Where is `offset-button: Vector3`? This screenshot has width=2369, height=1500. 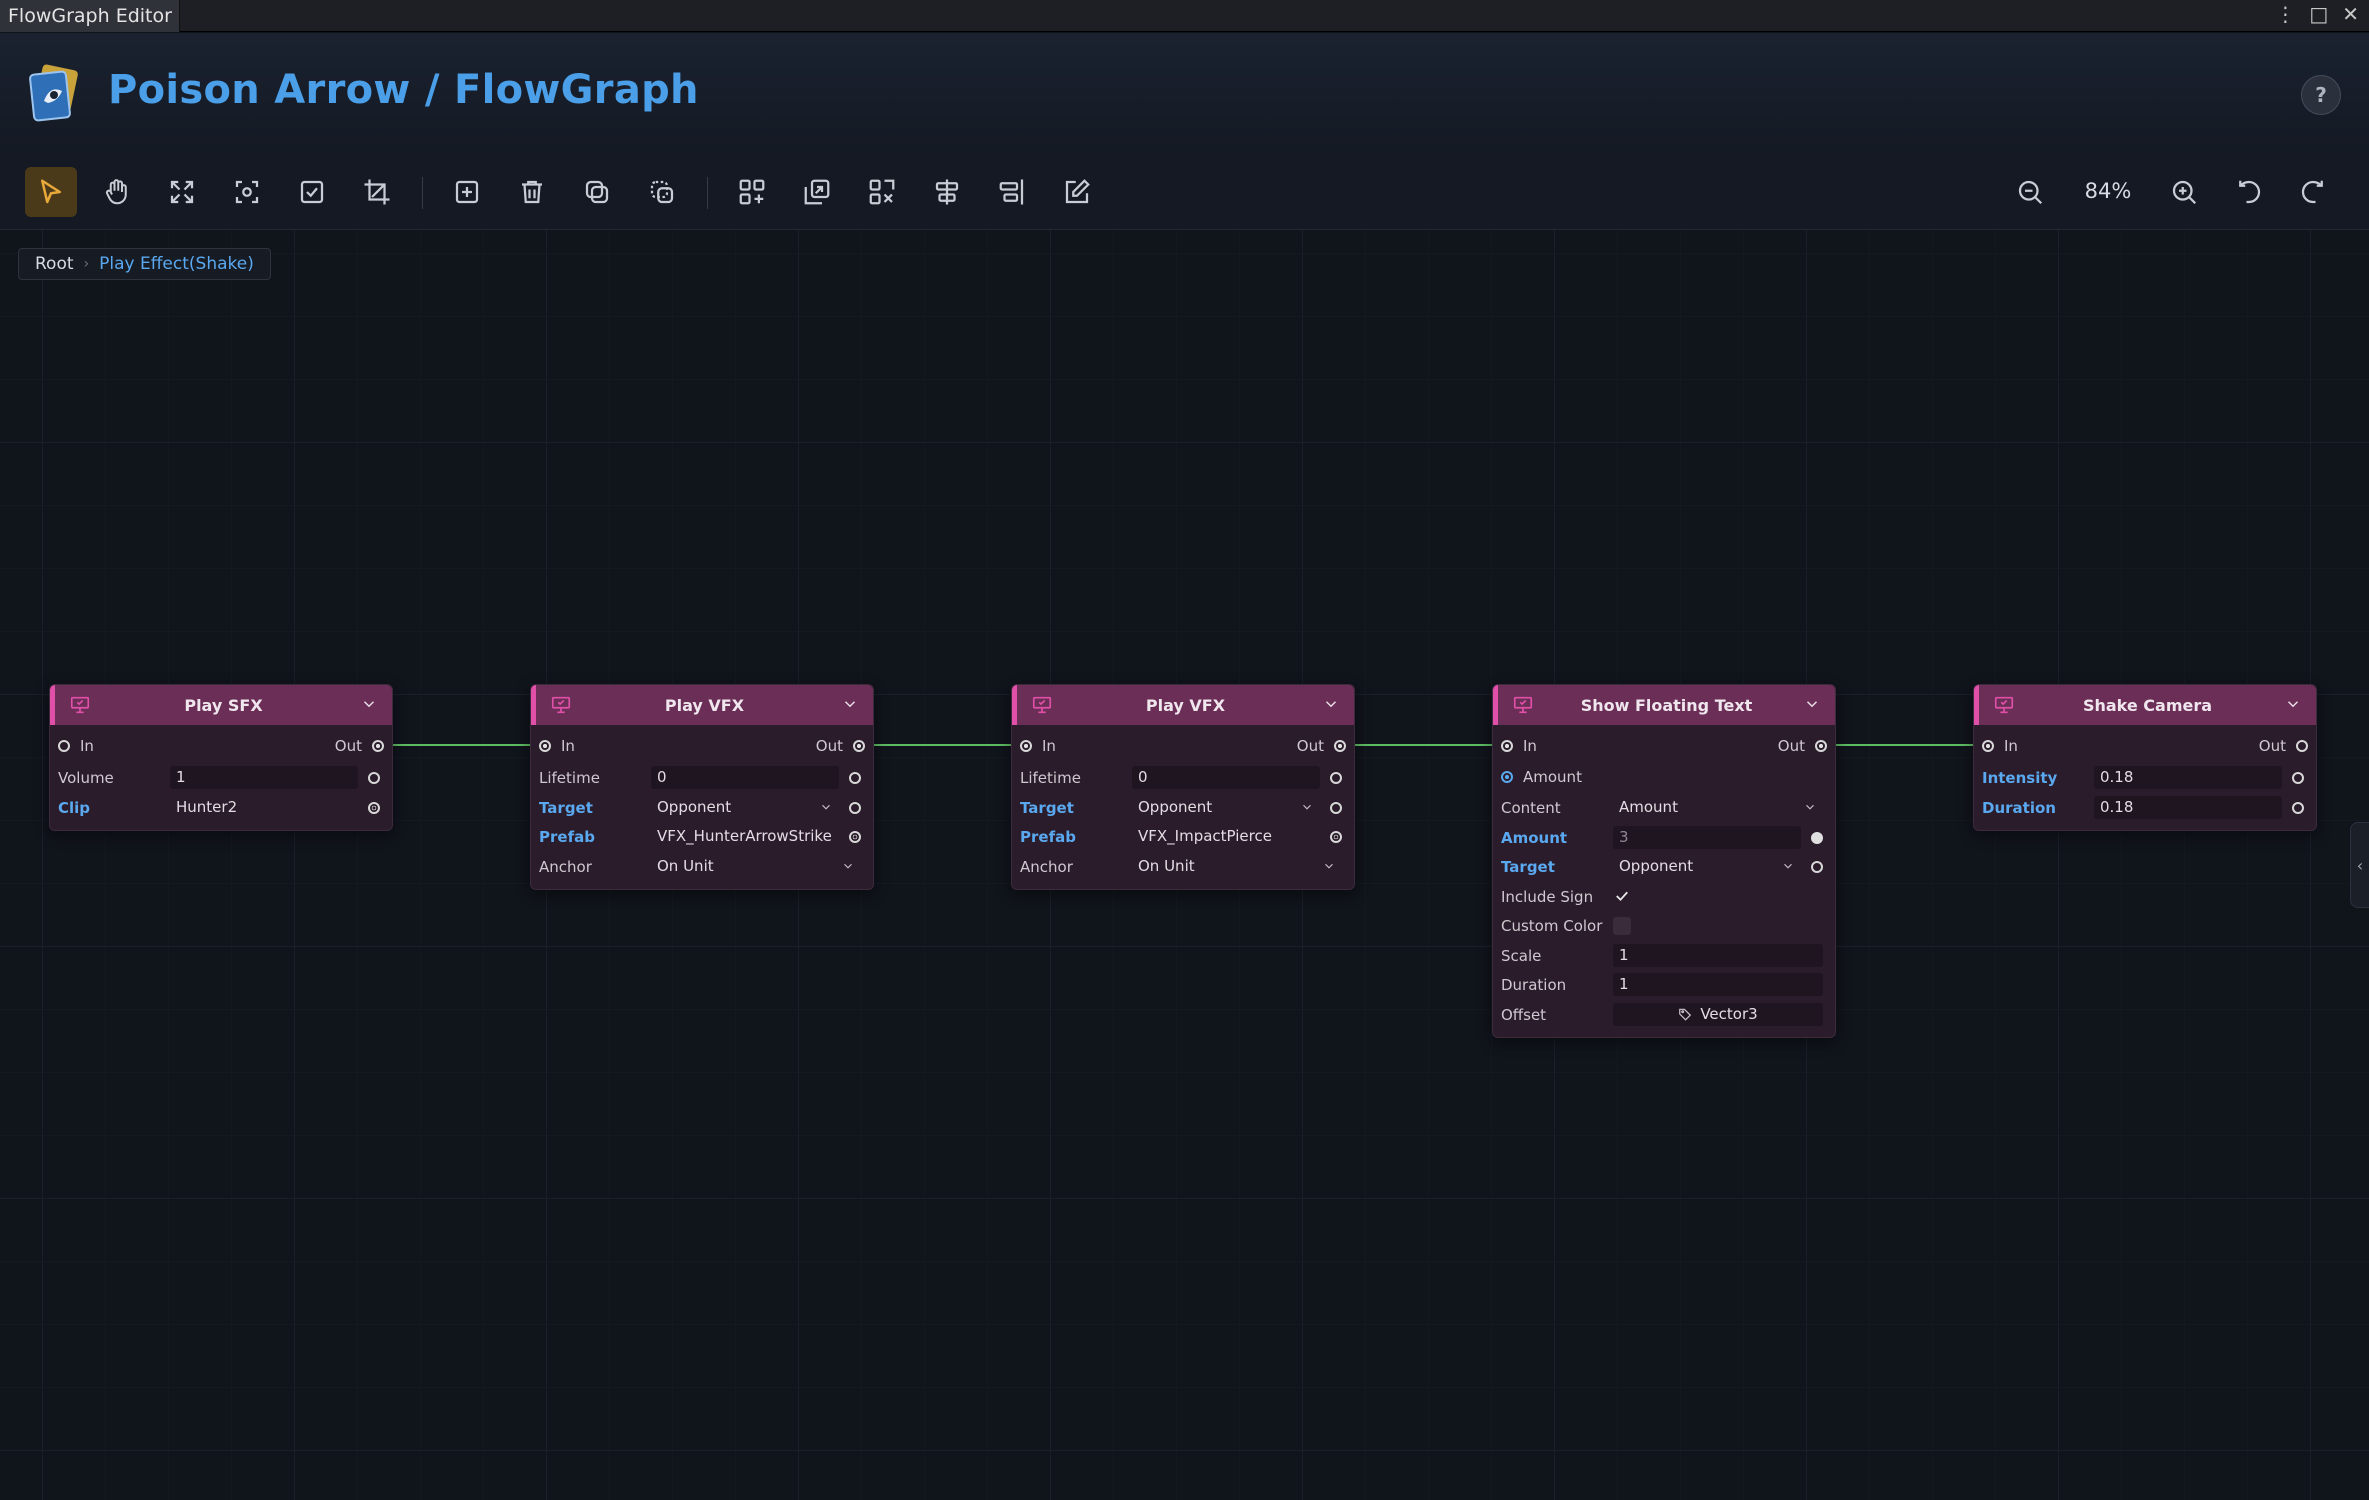
offset-button: Vector3 is located at coordinates (1718, 1014).